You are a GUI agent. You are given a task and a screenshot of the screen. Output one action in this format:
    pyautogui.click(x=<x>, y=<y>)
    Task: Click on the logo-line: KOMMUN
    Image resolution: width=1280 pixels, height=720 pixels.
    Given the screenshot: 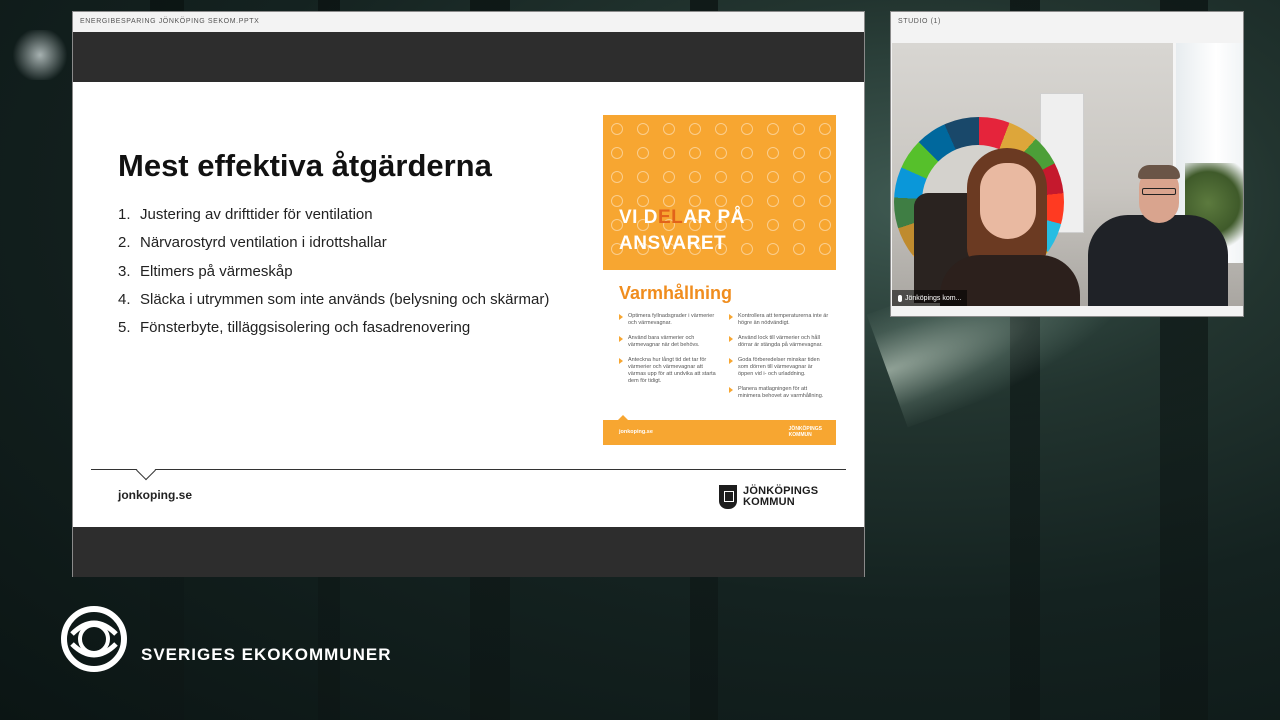 What is the action you would take?
    pyautogui.click(x=769, y=502)
    